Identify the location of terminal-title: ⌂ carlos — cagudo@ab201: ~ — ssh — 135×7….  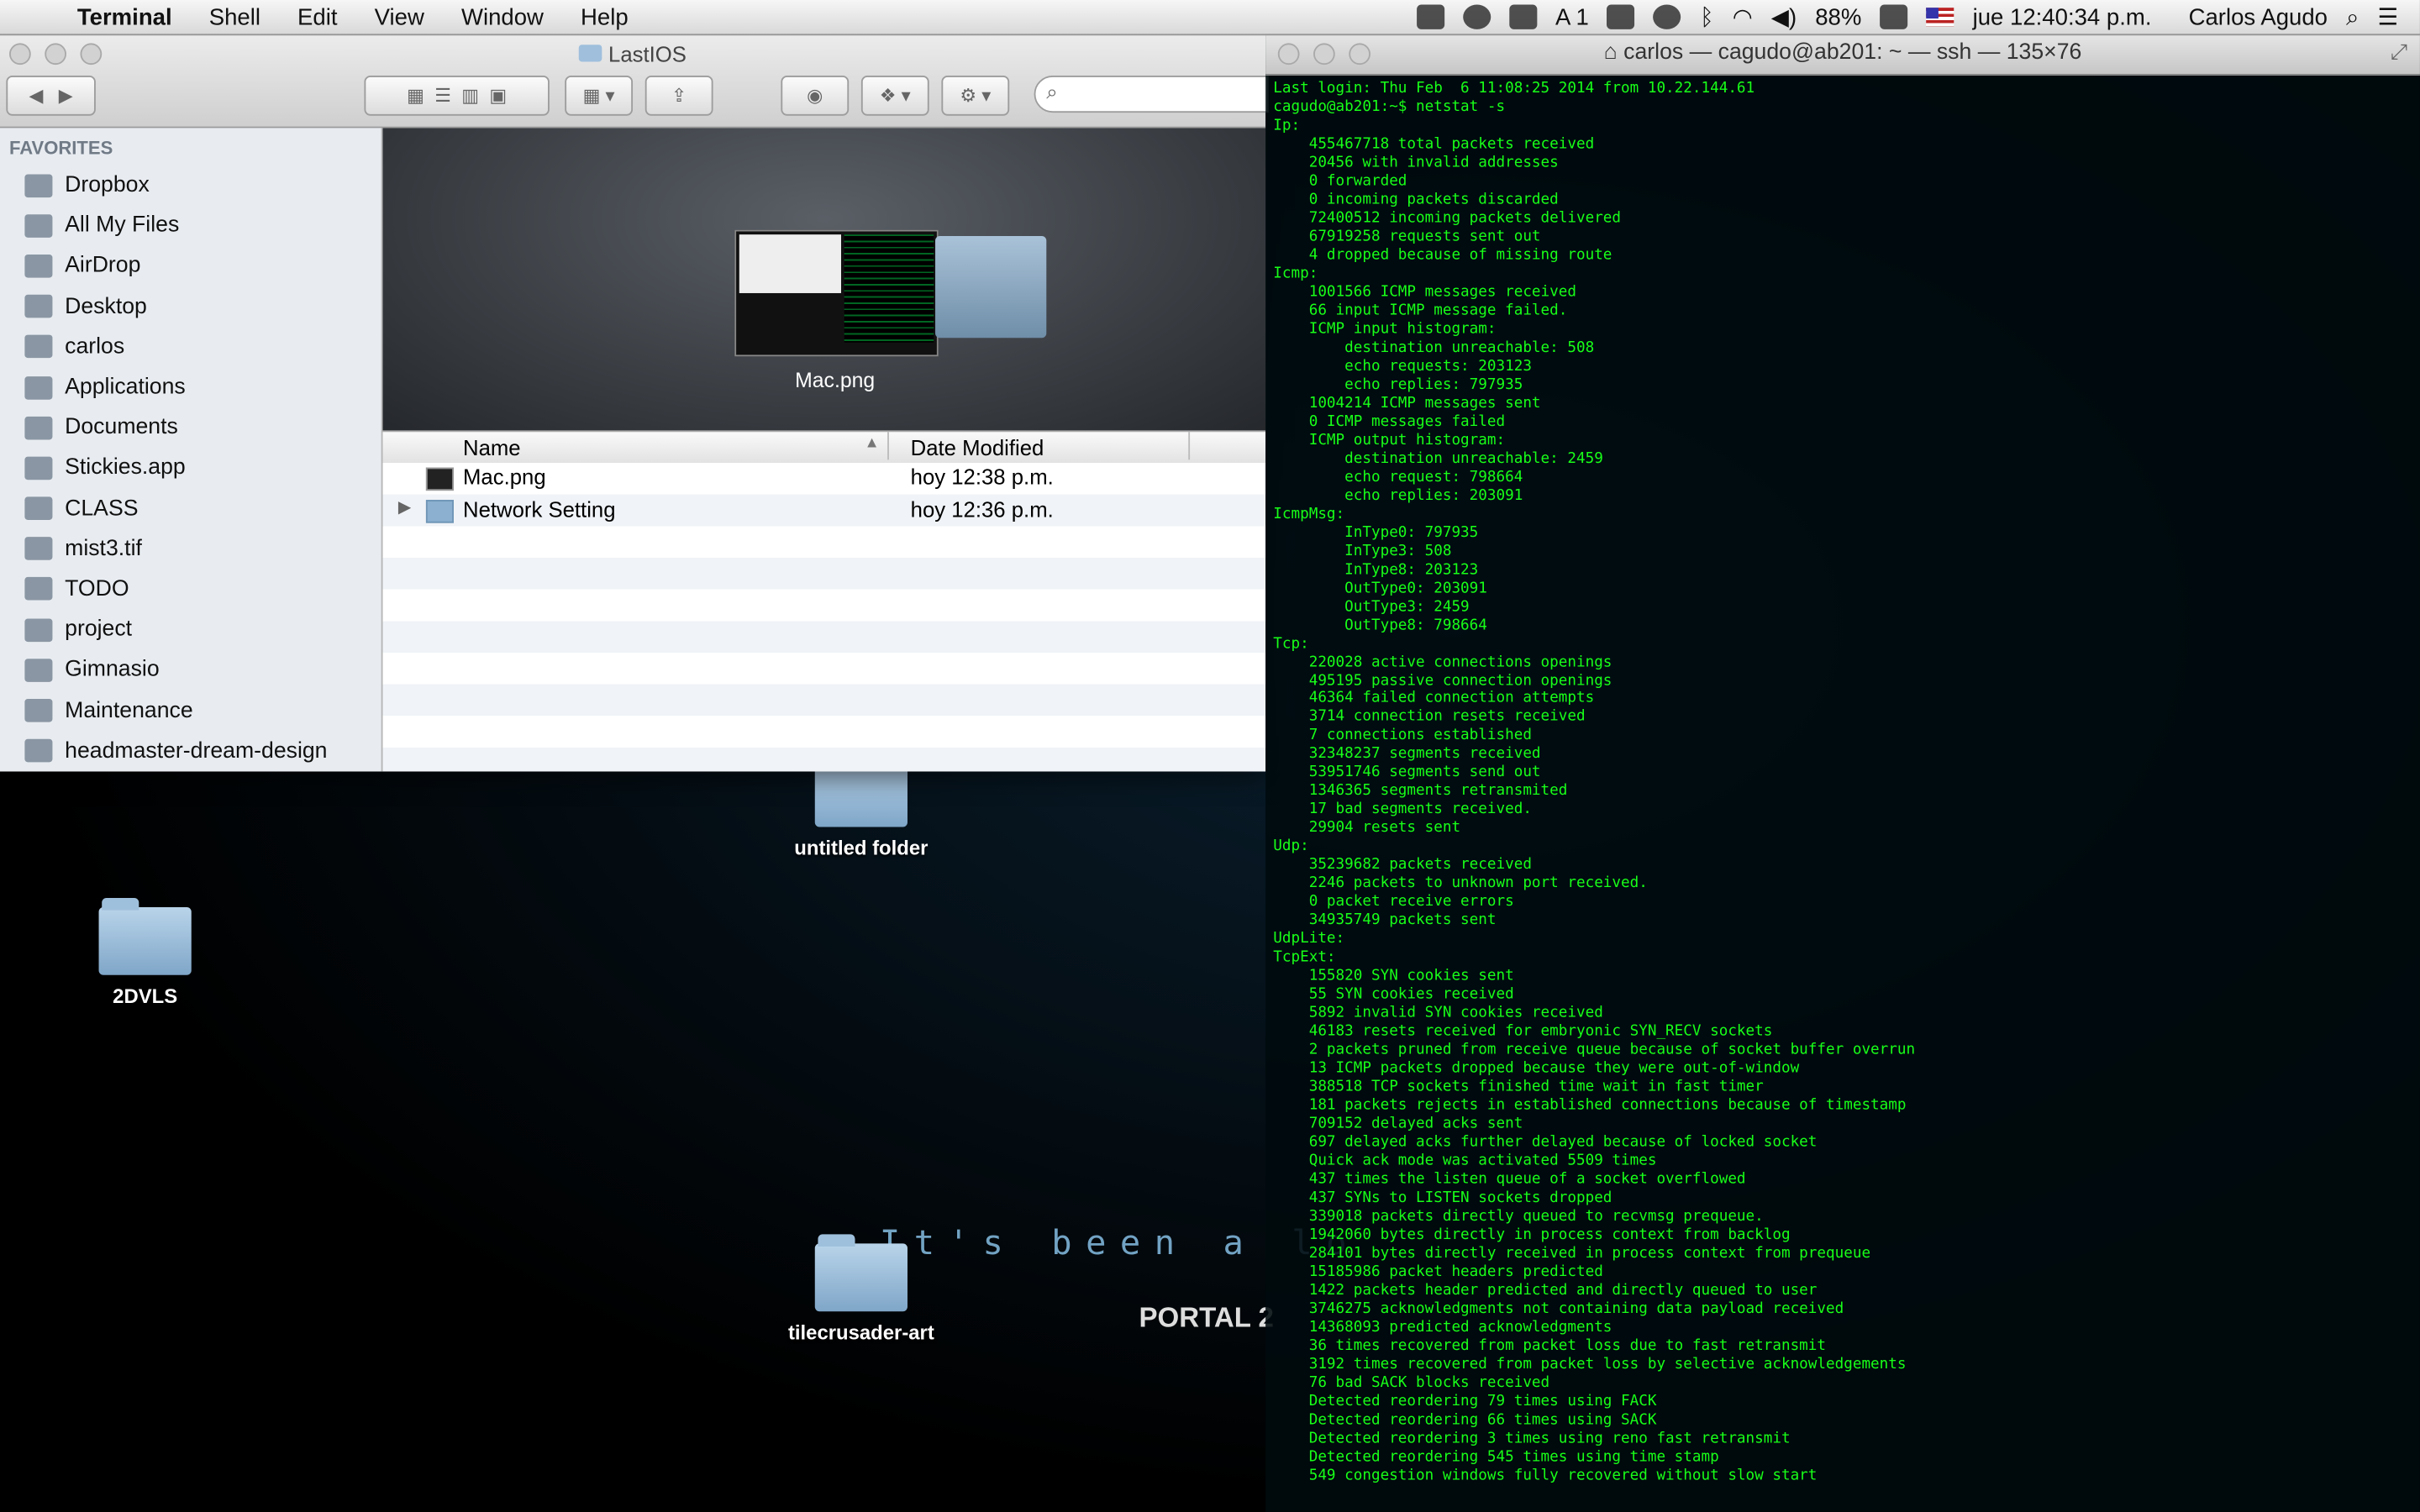
(1843, 52).